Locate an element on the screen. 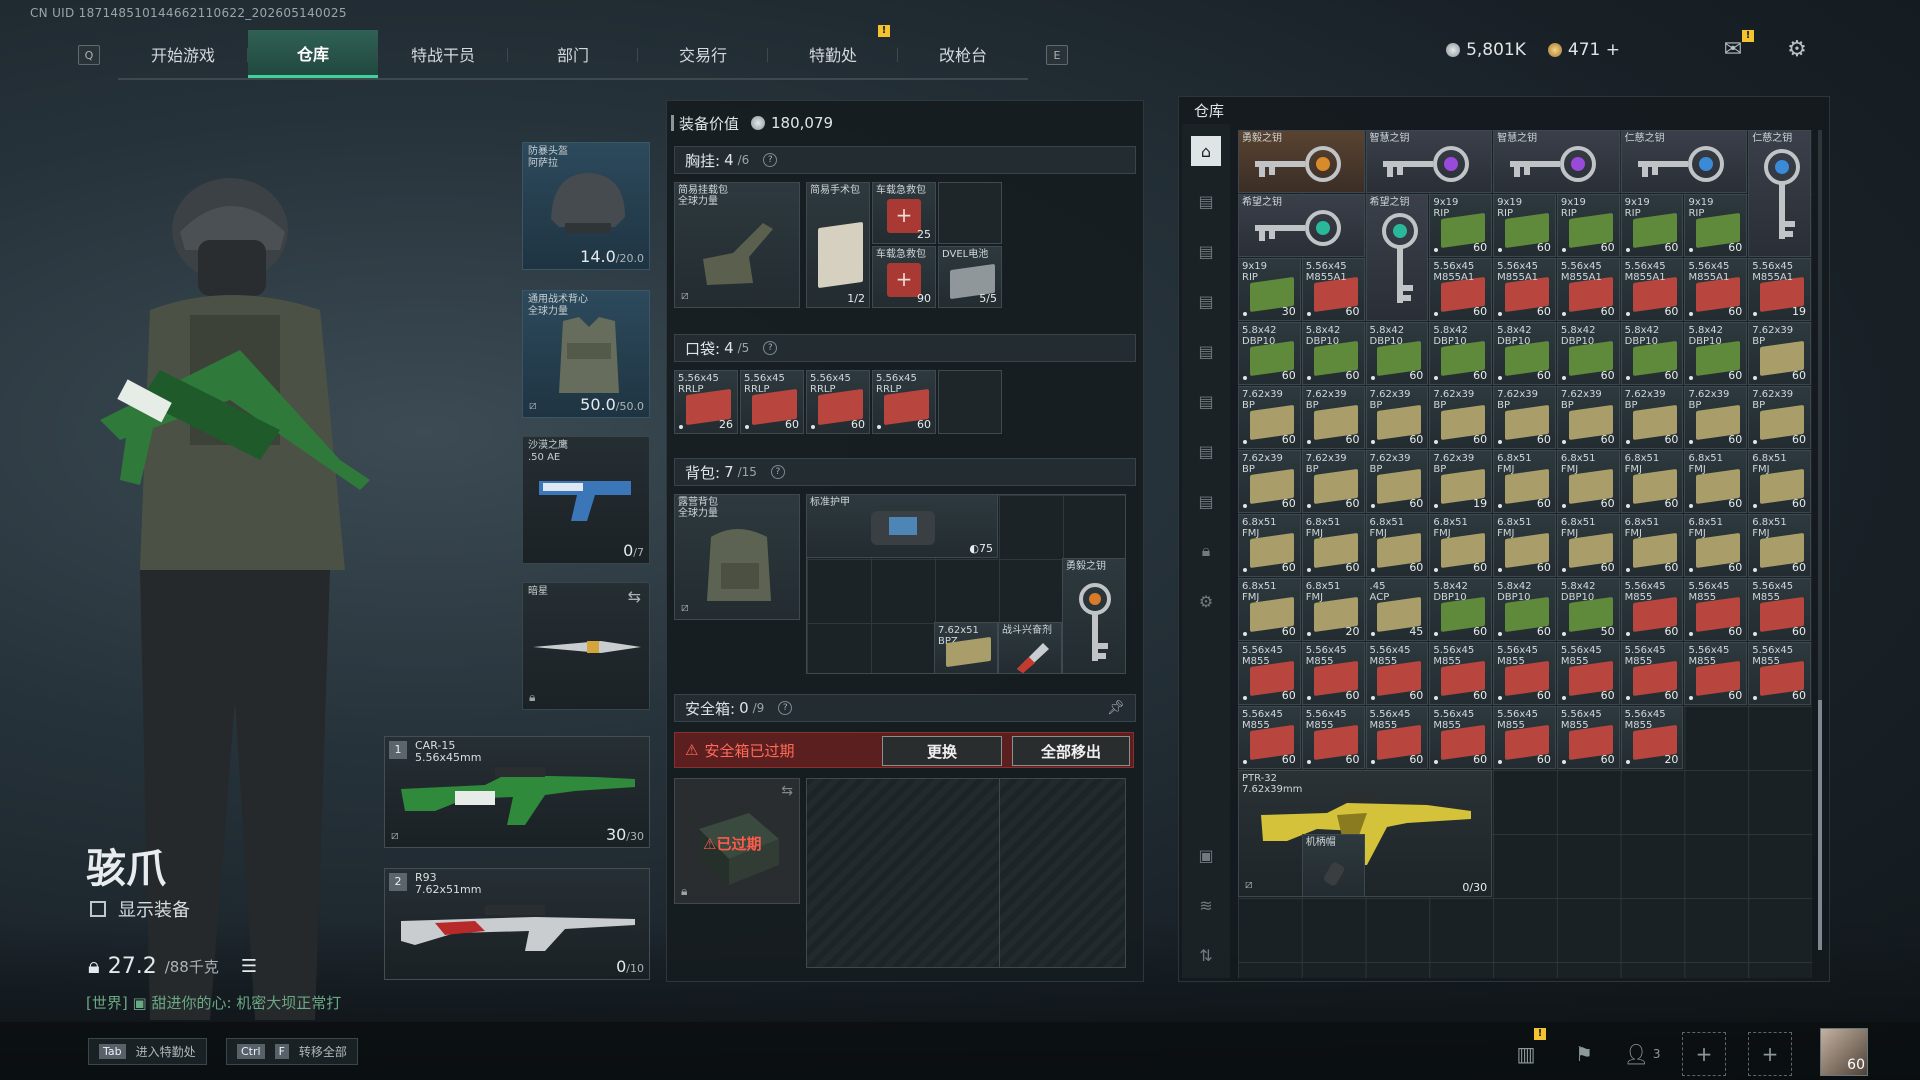  add-squad-slot-2: + is located at coordinates (1770, 1054).